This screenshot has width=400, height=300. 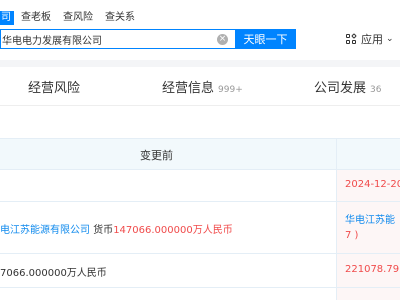 I want to click on tab-risk: 查风险, so click(x=78, y=18).